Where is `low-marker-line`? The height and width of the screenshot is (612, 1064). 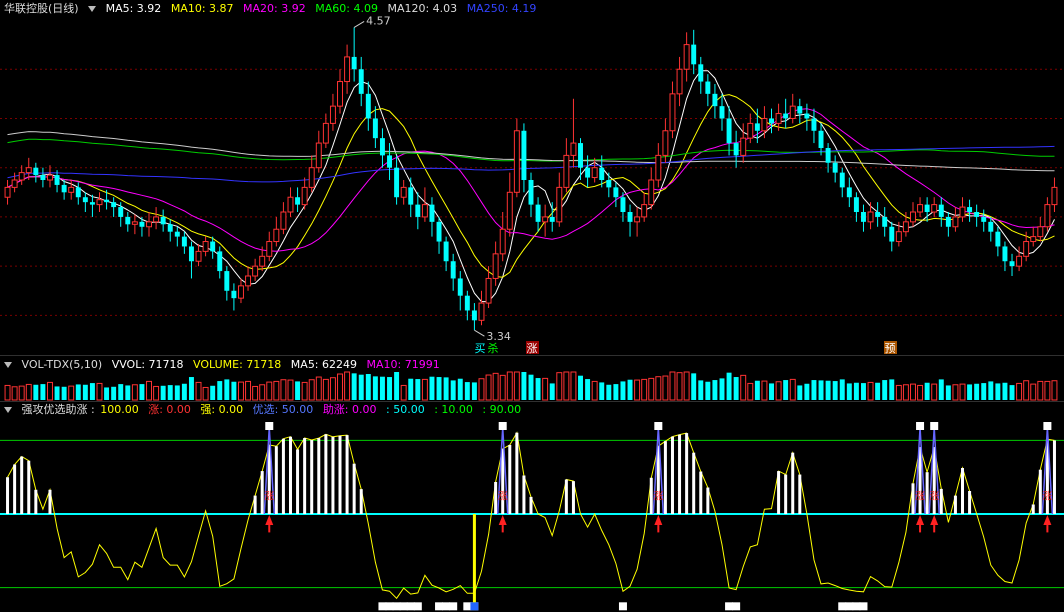
low-marker-line is located at coordinates (479, 333).